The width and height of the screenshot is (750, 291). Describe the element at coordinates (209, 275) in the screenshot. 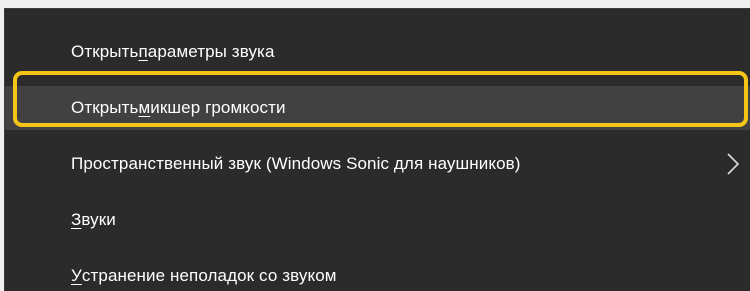

I see `menu-item-label-suffix: странение неполадок со звуком` at that location.